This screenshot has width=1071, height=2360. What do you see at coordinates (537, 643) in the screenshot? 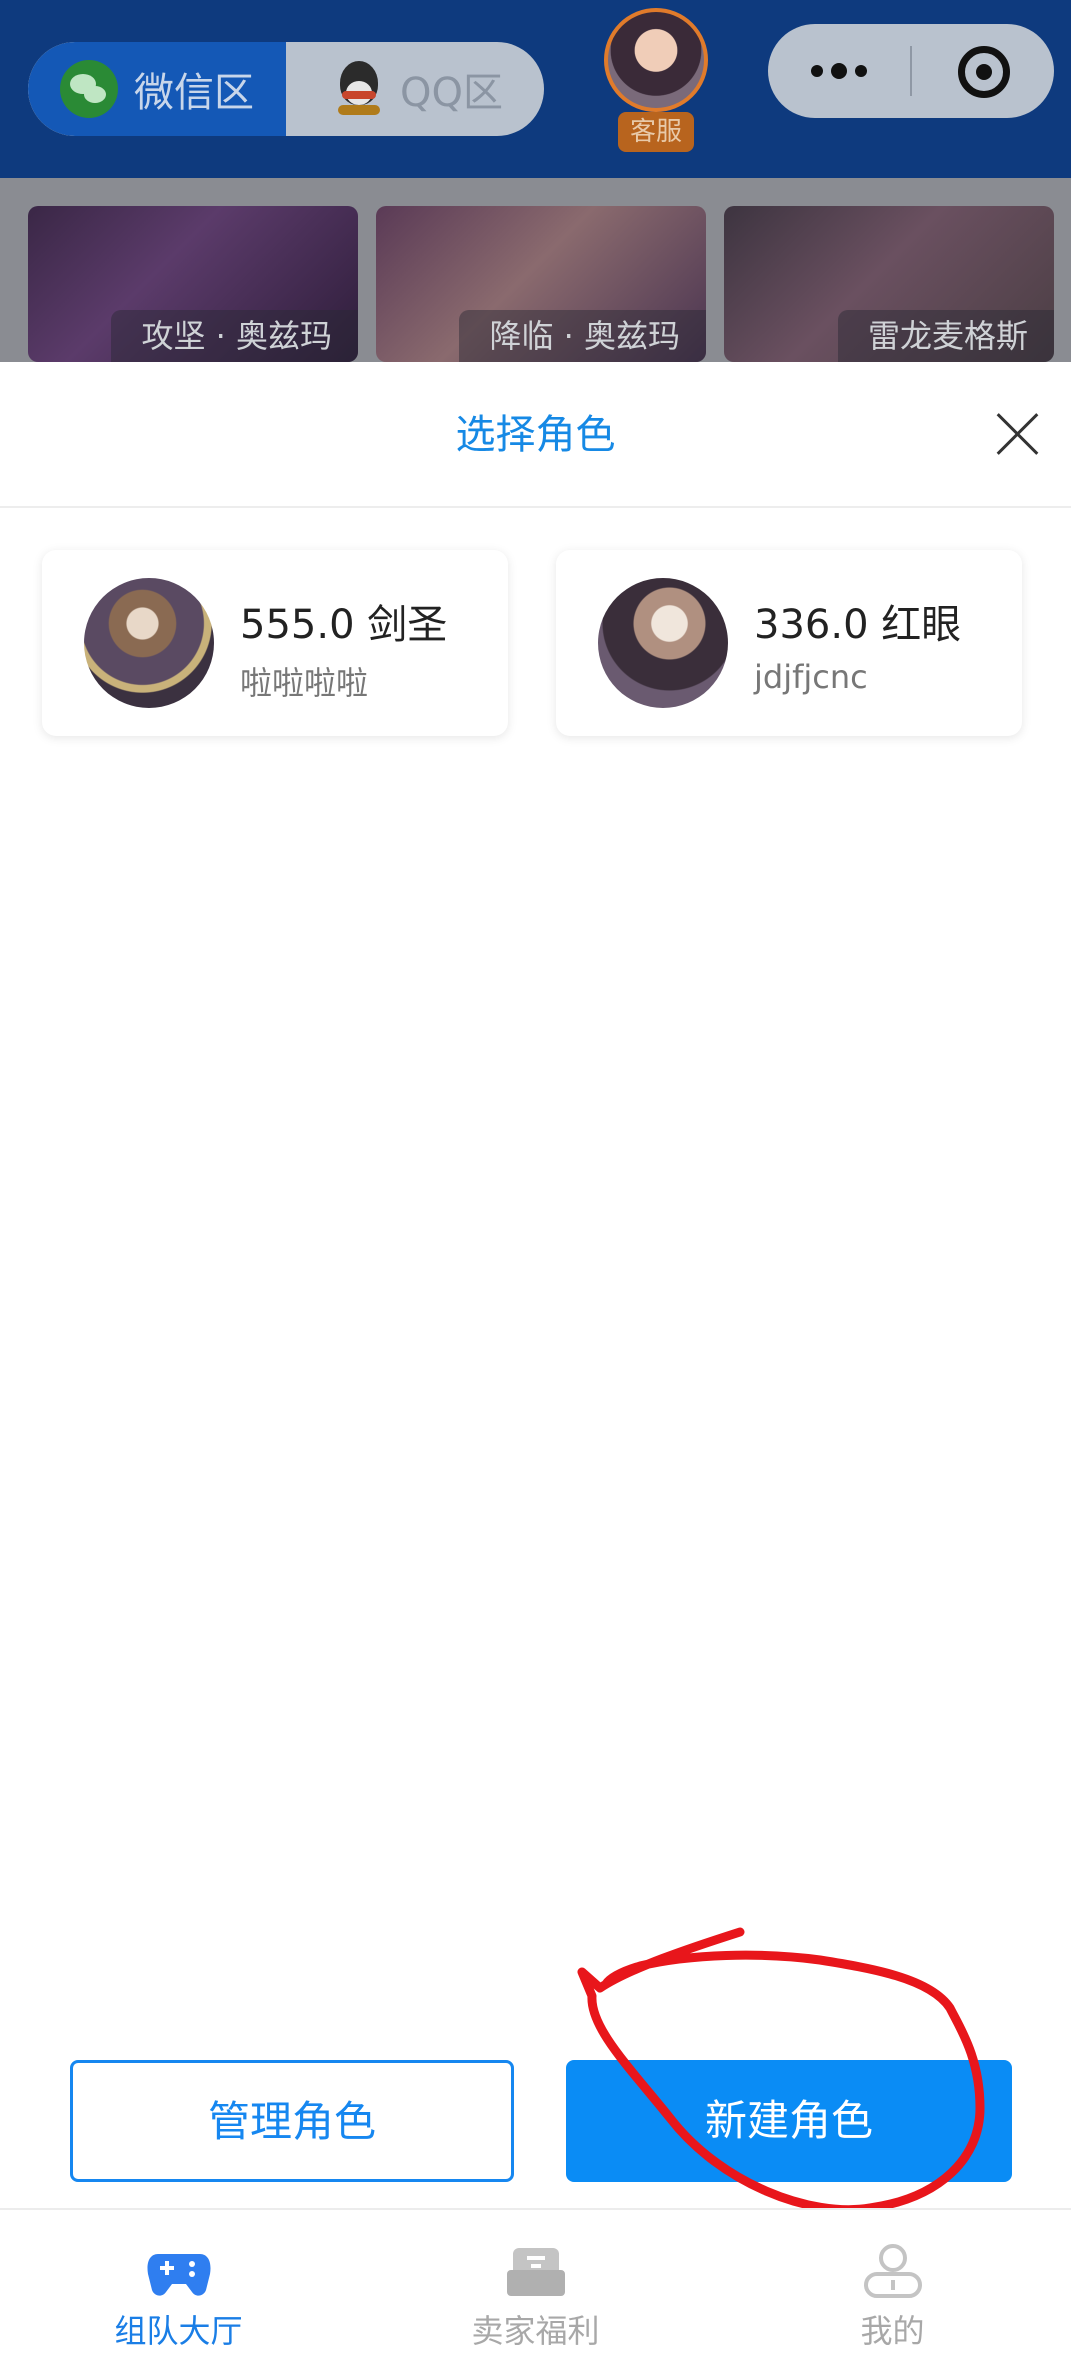
I see `role-list: 555.0 剑圣 啦啦啦啦 336.0 红眼 jdjfjcnc` at bounding box center [537, 643].